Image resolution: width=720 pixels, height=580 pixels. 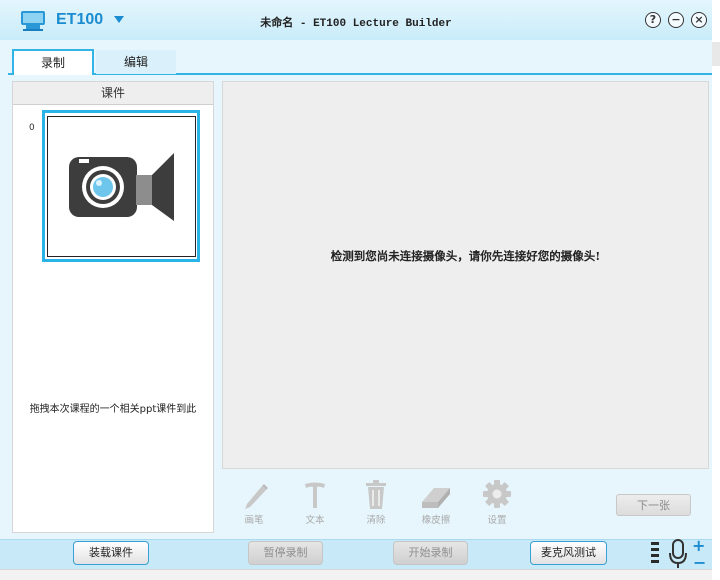 What do you see at coordinates (111, 553) in the screenshot?
I see `load-courseware-button: 装载课件` at bounding box center [111, 553].